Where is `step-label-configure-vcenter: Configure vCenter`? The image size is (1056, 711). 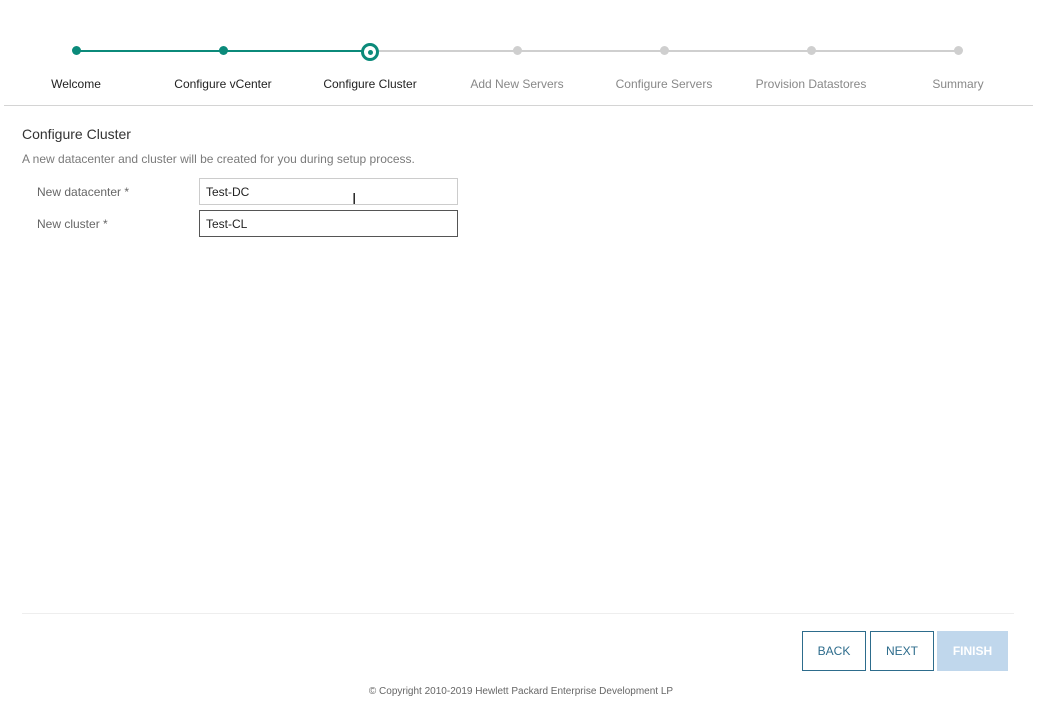
step-label-configure-vcenter: Configure vCenter is located at coordinates (223, 84).